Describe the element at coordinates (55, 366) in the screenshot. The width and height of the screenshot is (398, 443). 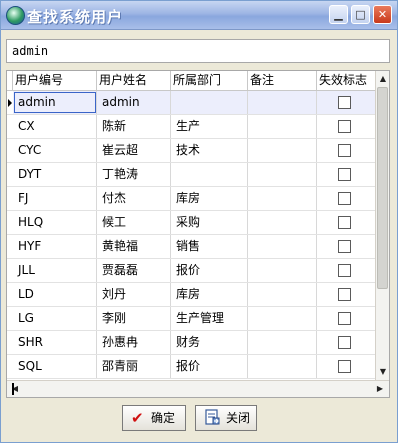
I see `cell-user-code: SQL` at that location.